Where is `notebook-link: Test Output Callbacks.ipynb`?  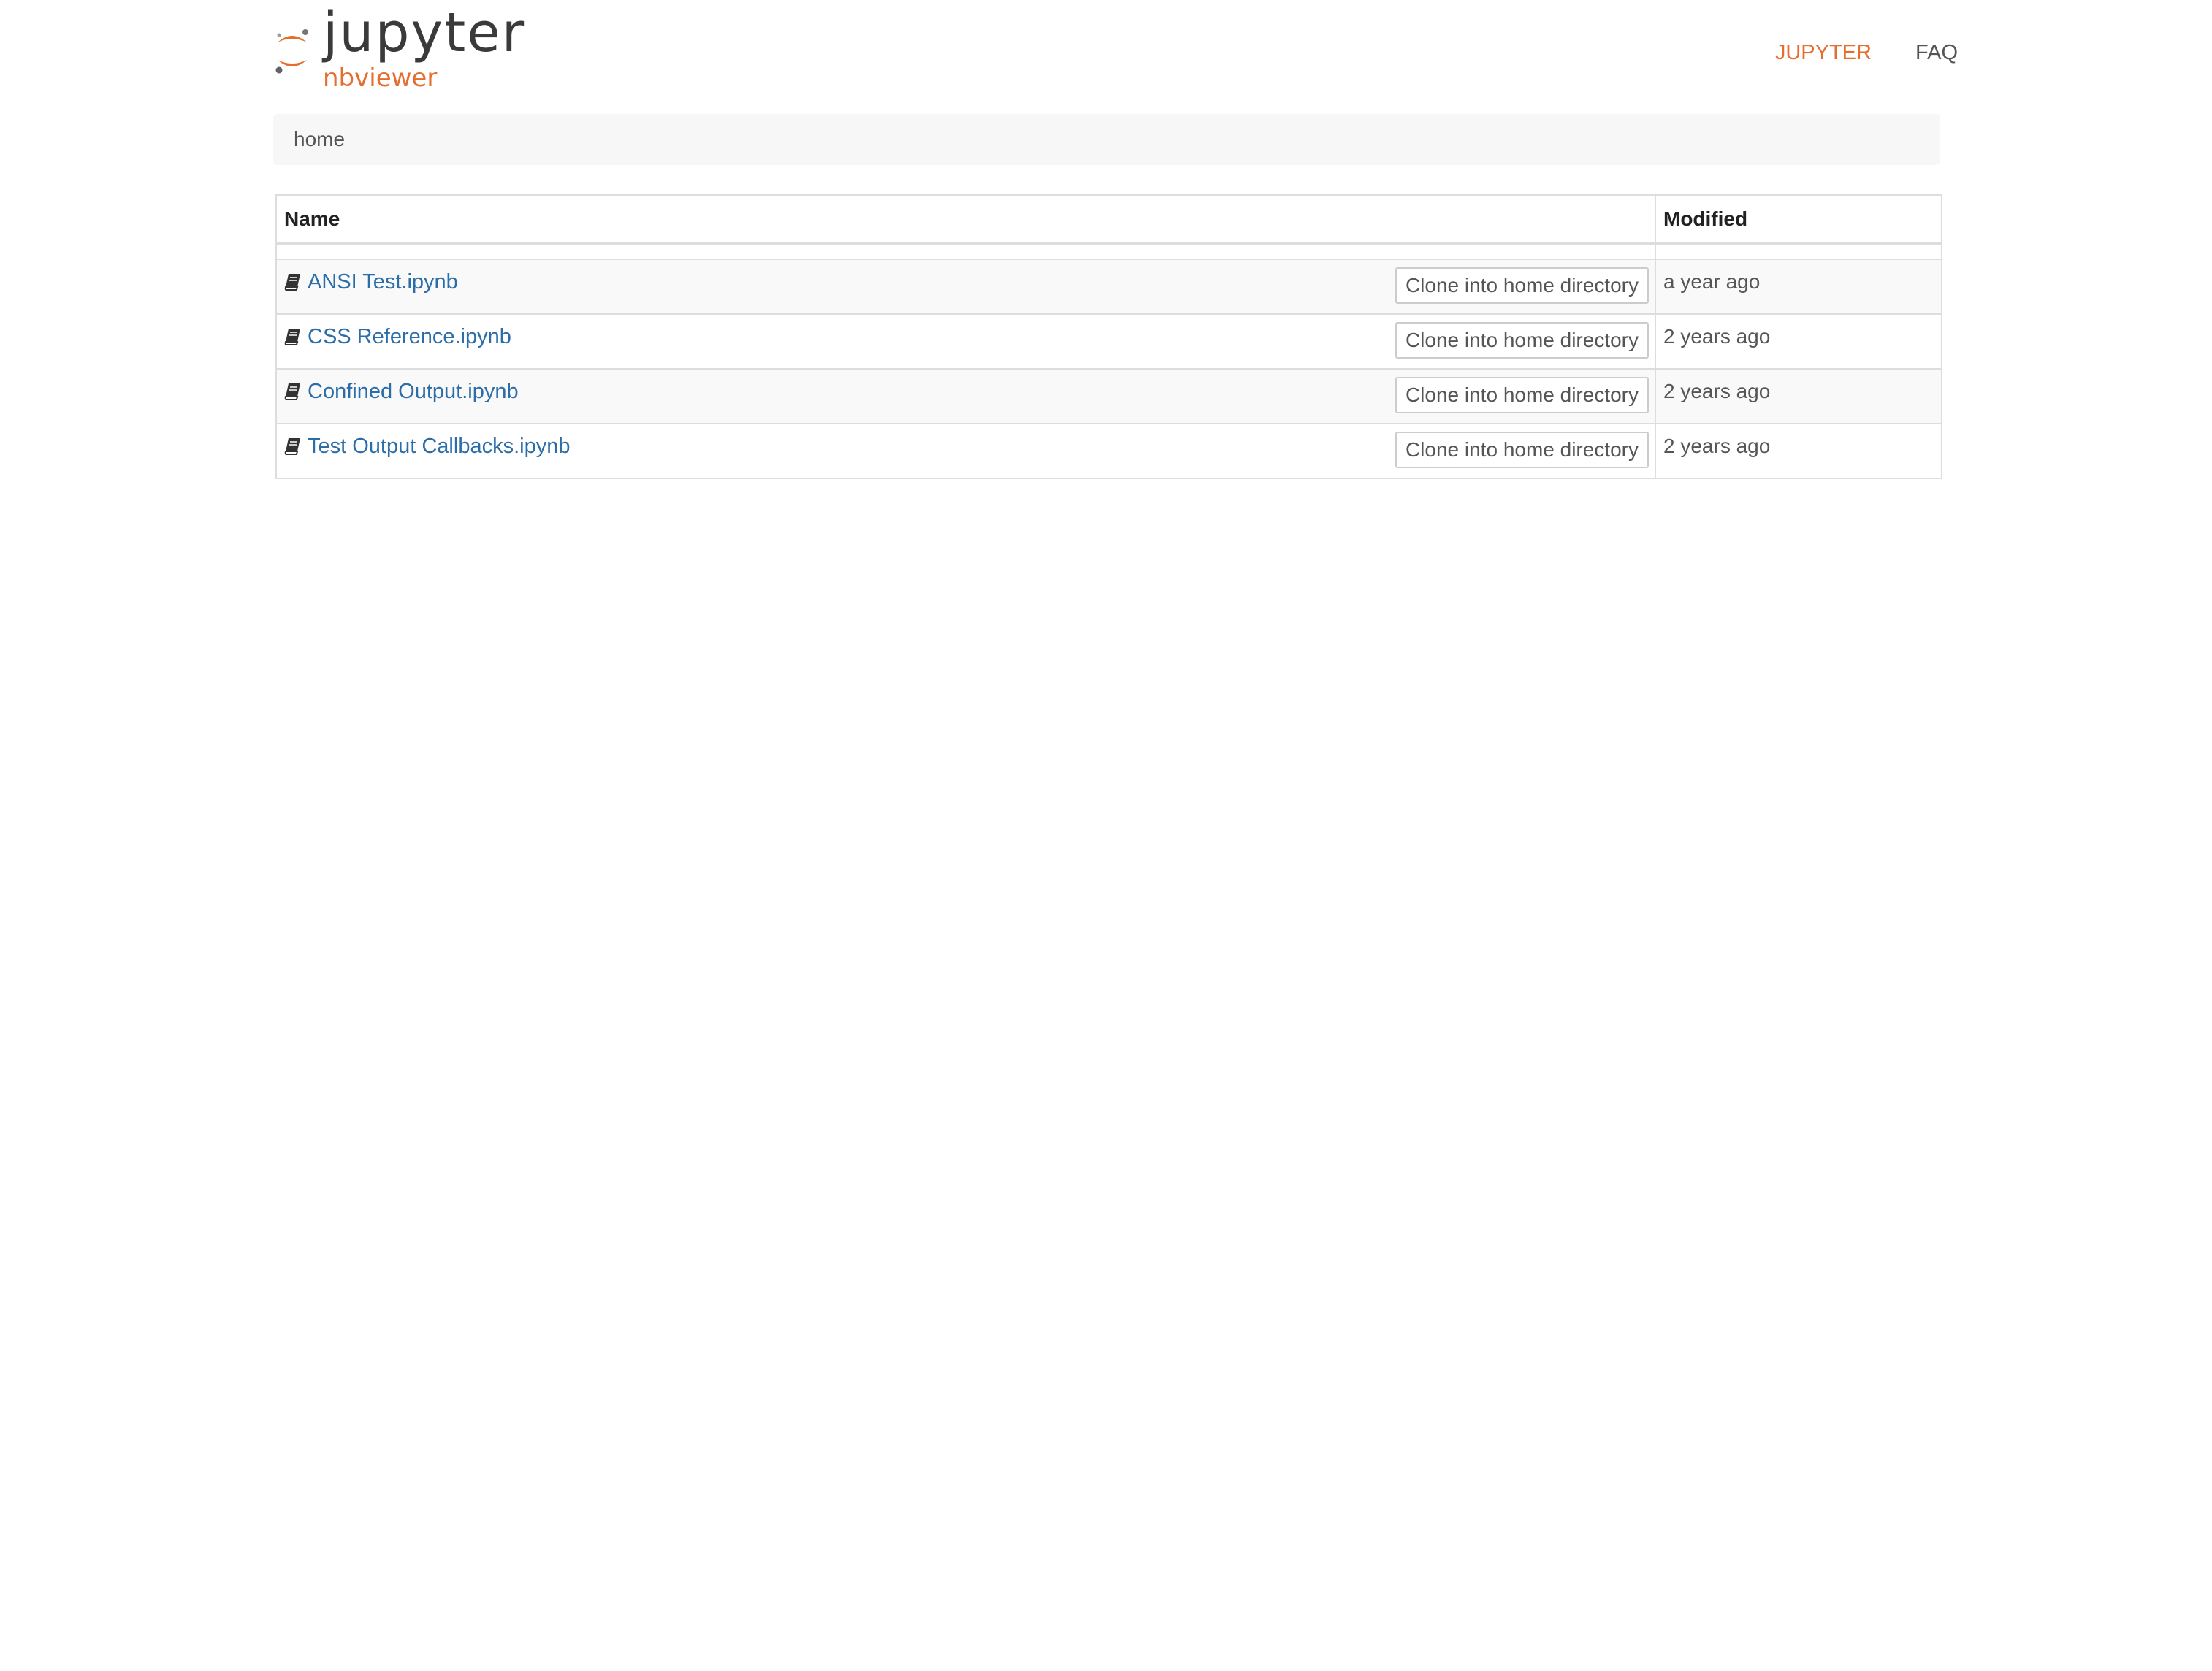 notebook-link: Test Output Callbacks.ipynb is located at coordinates (427, 446).